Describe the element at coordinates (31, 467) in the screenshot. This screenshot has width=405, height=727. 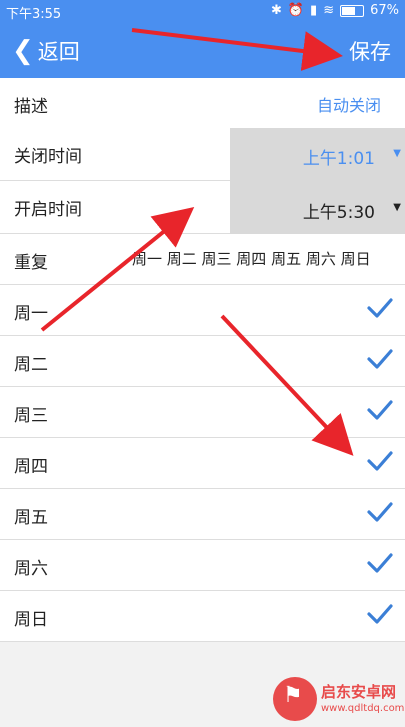
I see `weekday-label: 周四` at that location.